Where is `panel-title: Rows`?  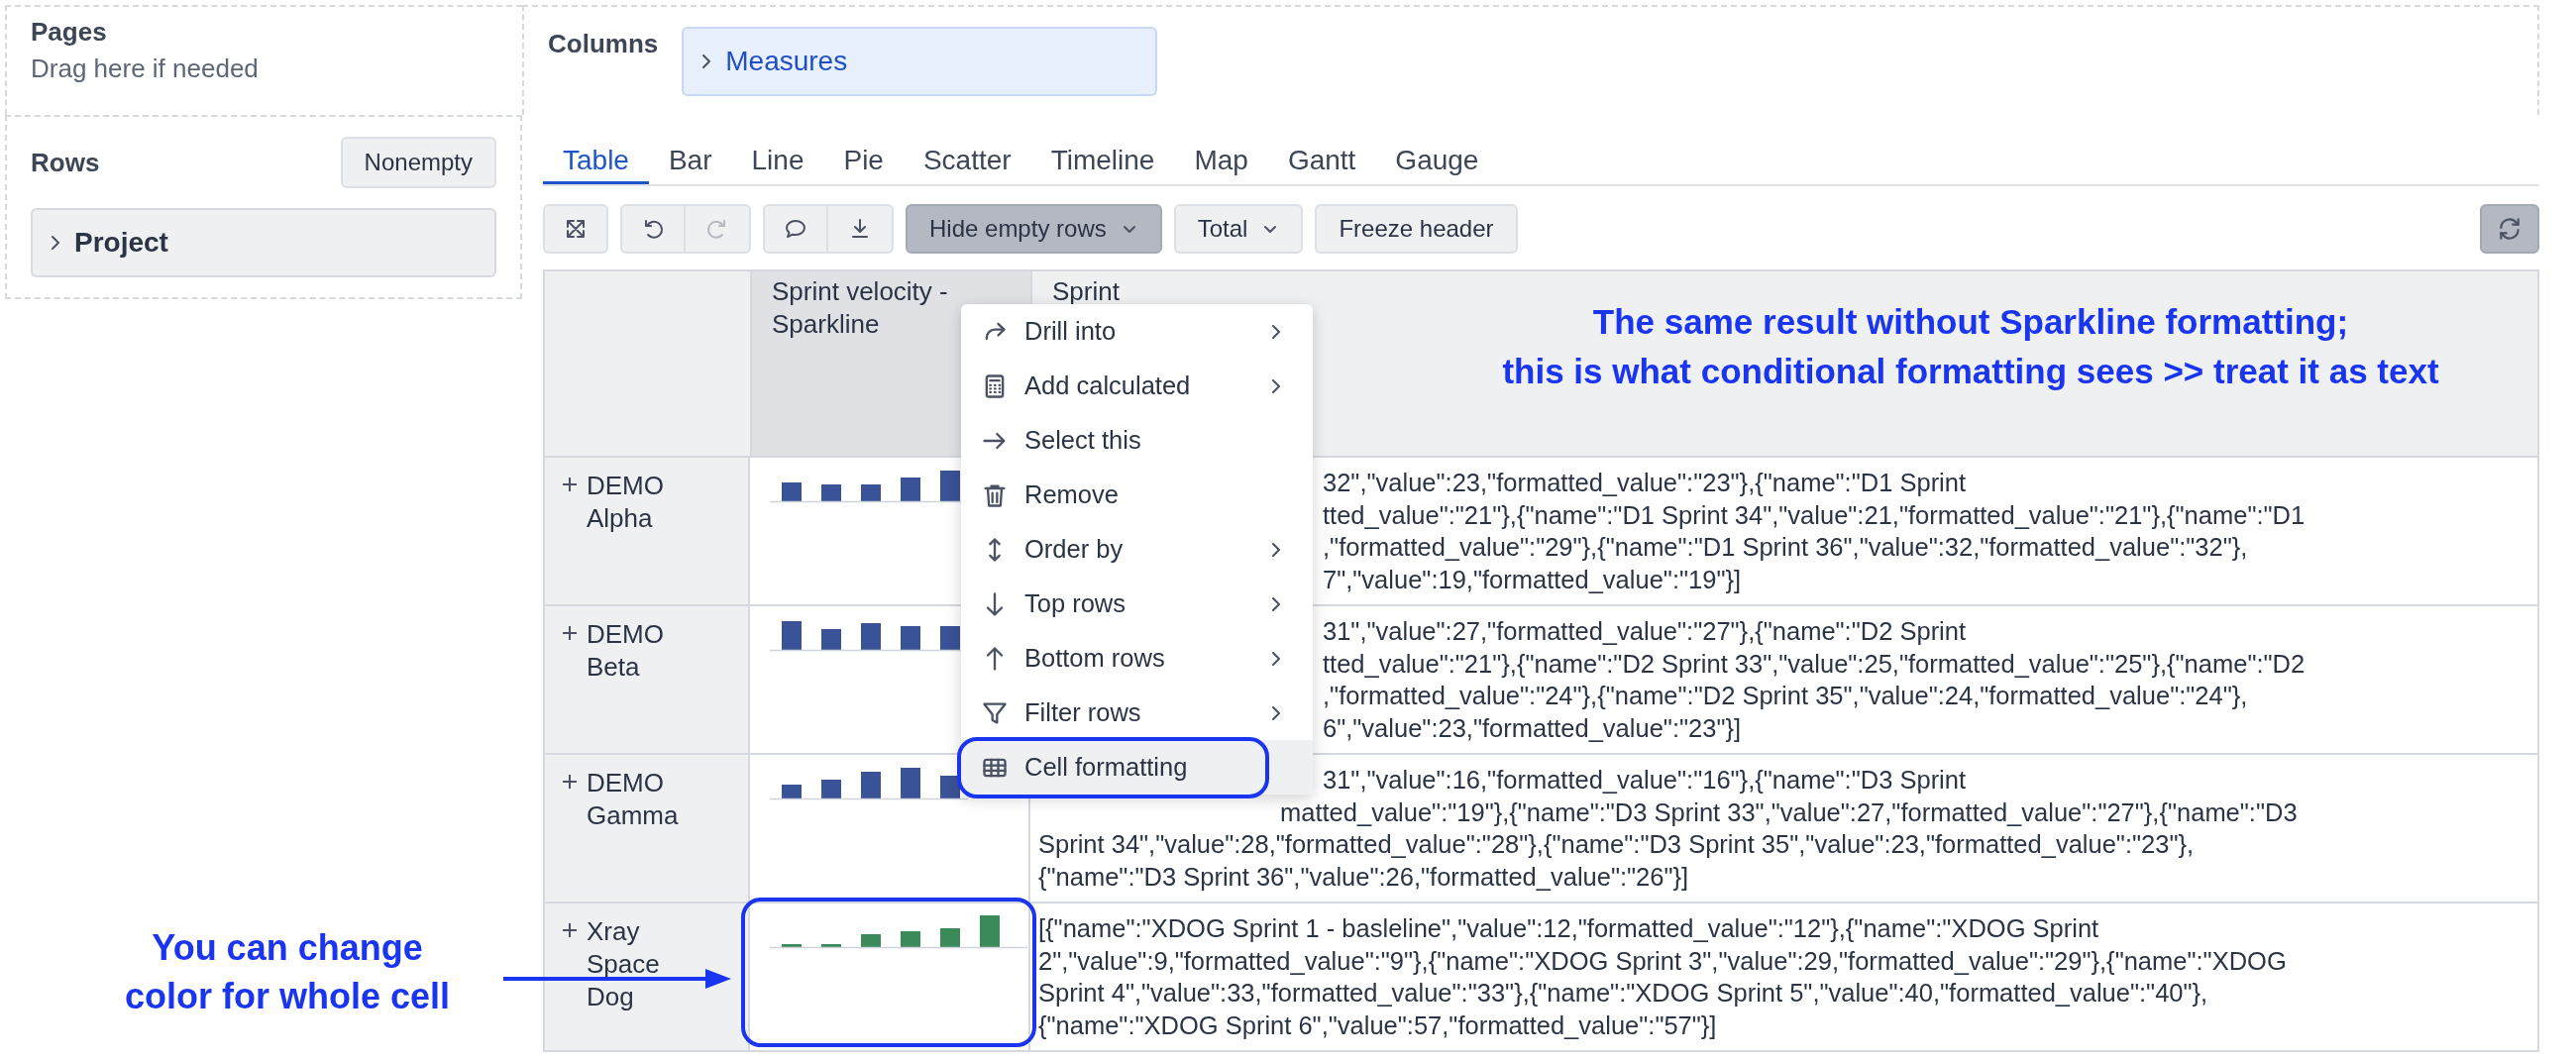
panel-title: Rows is located at coordinates (65, 162).